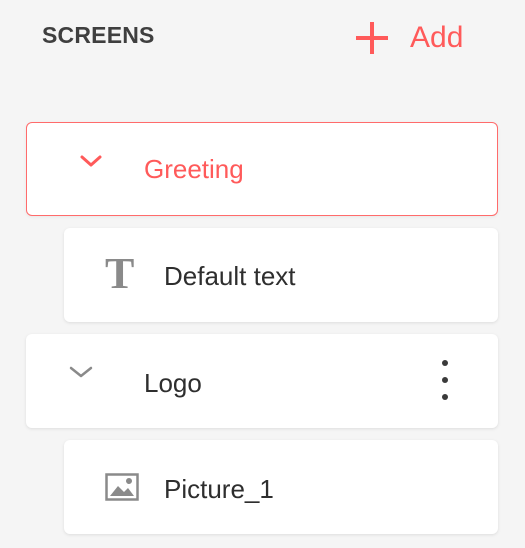  I want to click on screen-element-default-text: T Default text, so click(281, 275).